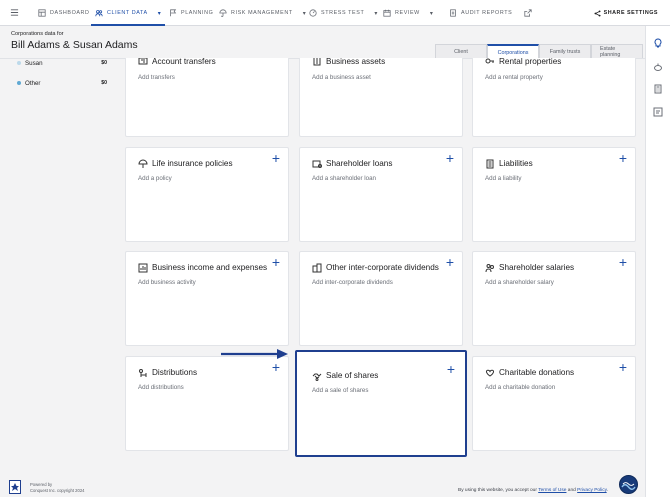 This screenshot has width=670, height=497. I want to click on card-subtitle: Add distributions, so click(161, 387).